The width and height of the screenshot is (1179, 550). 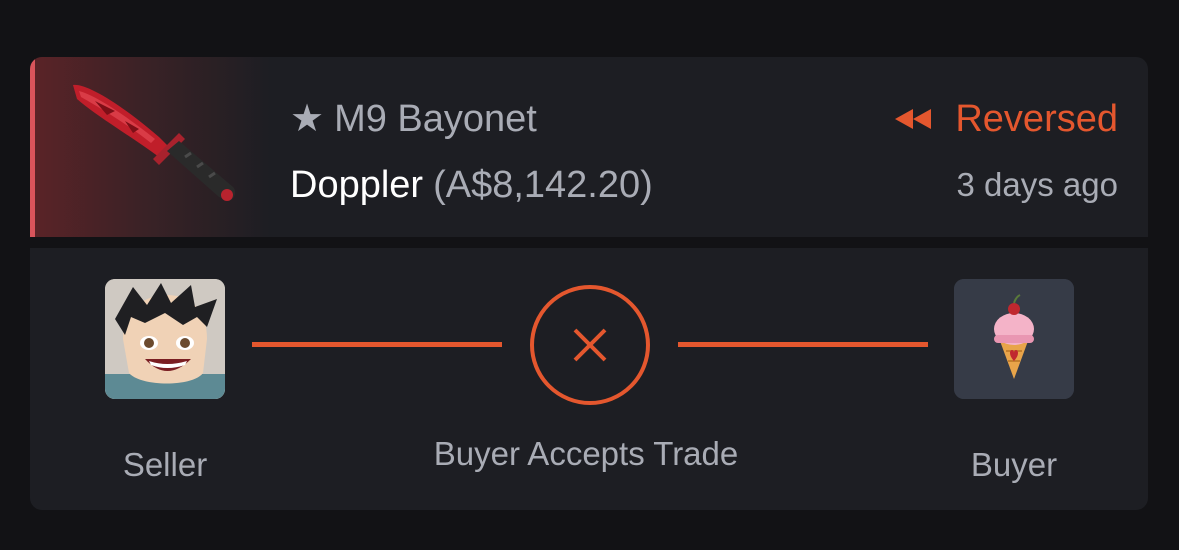 What do you see at coordinates (357, 185) in the screenshot?
I see `item-phase: Doppler` at bounding box center [357, 185].